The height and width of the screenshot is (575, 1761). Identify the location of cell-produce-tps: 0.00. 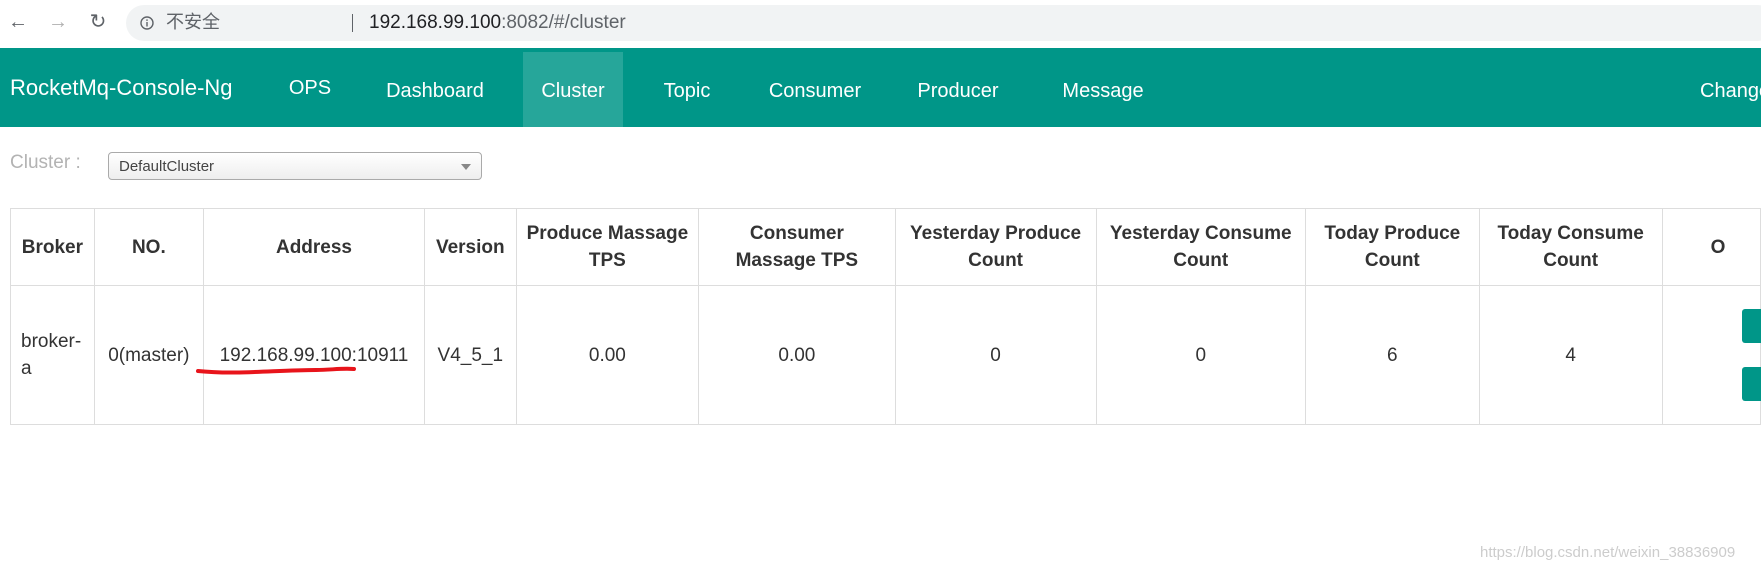
(607, 355).